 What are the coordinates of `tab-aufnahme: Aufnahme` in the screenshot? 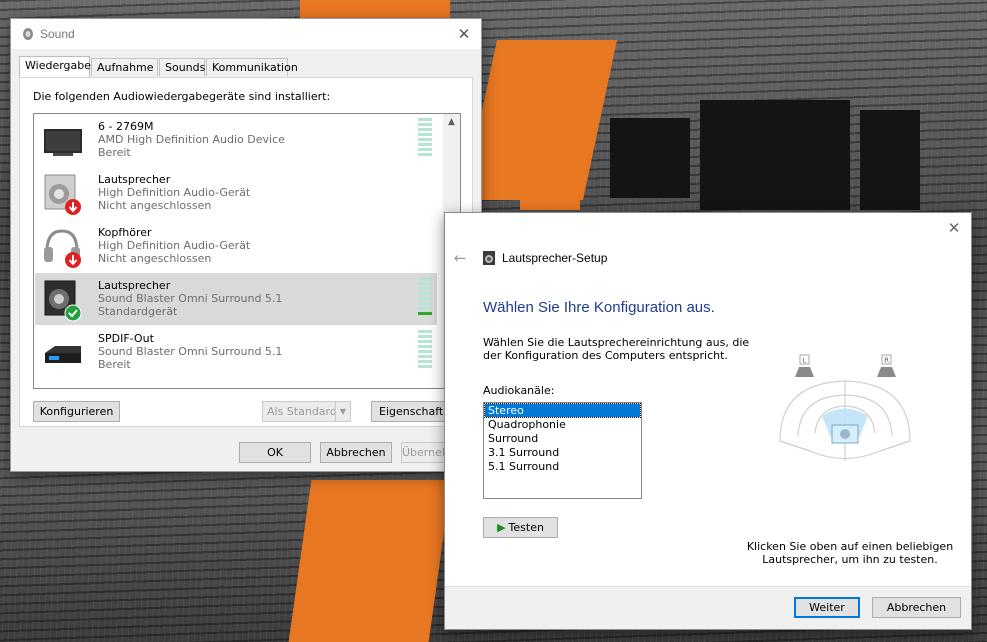 It's located at (124, 67).